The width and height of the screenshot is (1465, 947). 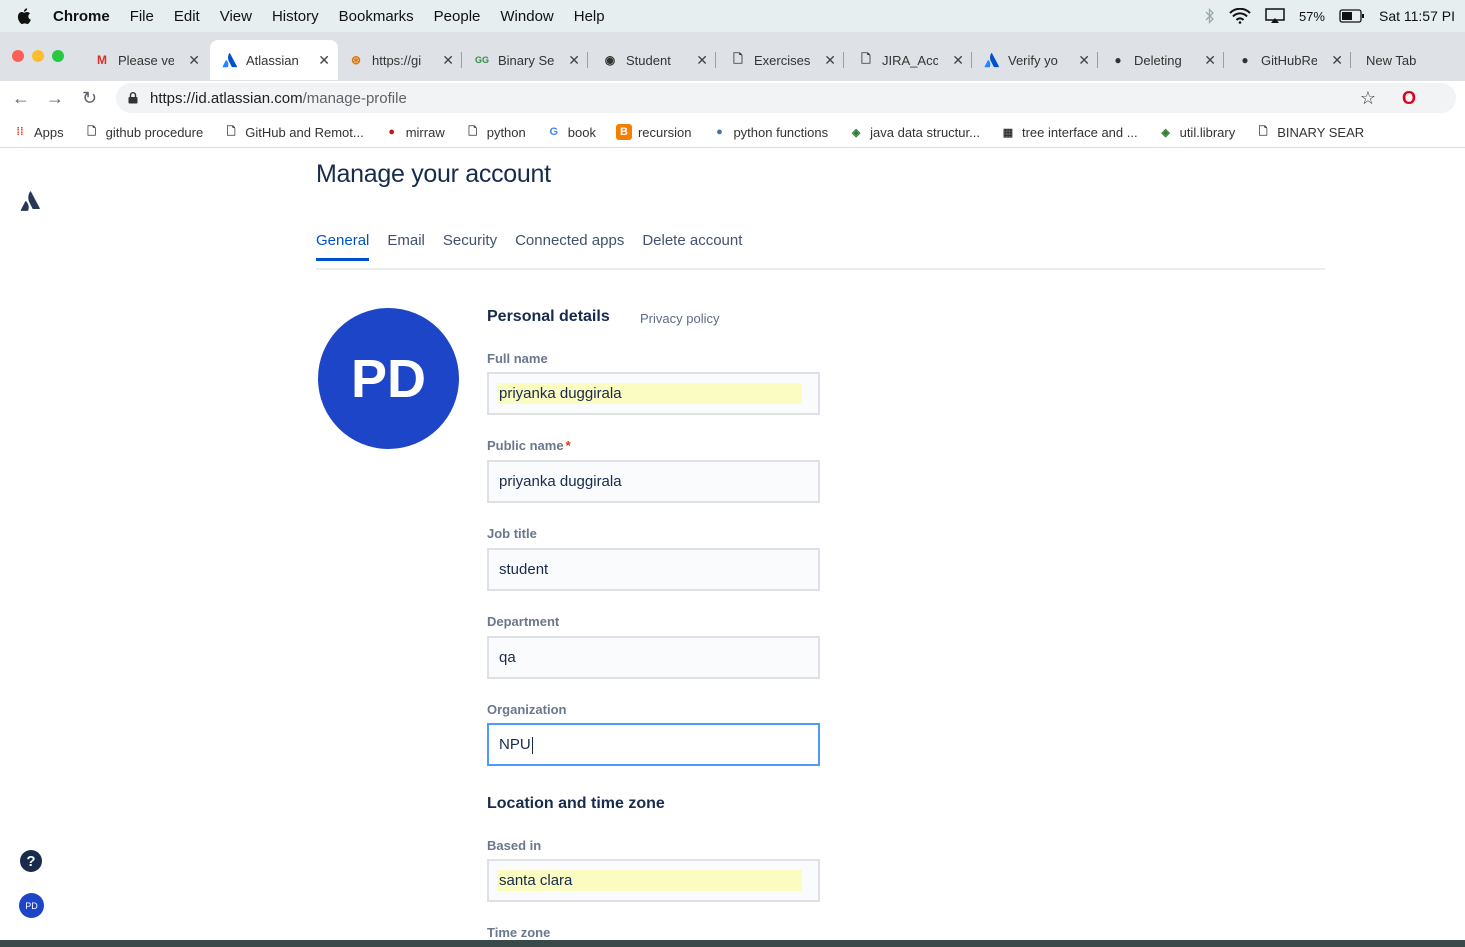 What do you see at coordinates (653, 481) in the screenshot?
I see `public-name-field: priyanka duggirala` at bounding box center [653, 481].